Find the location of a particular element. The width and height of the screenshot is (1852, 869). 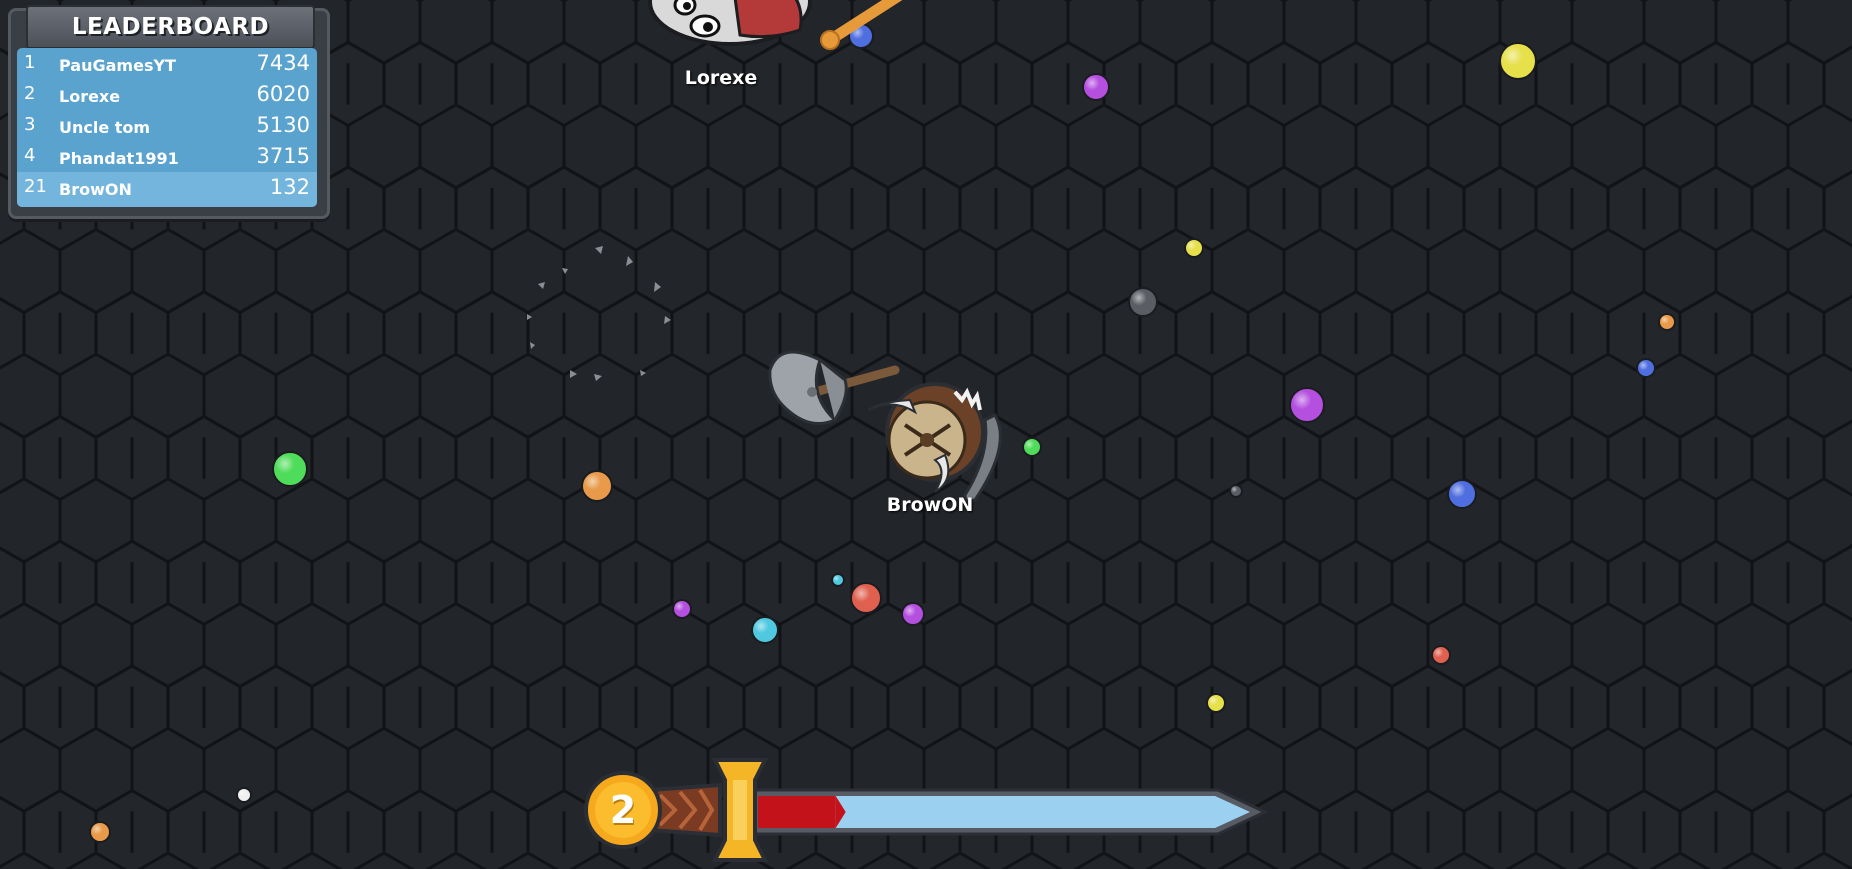

level-badge: 2 is located at coordinates (623, 810).